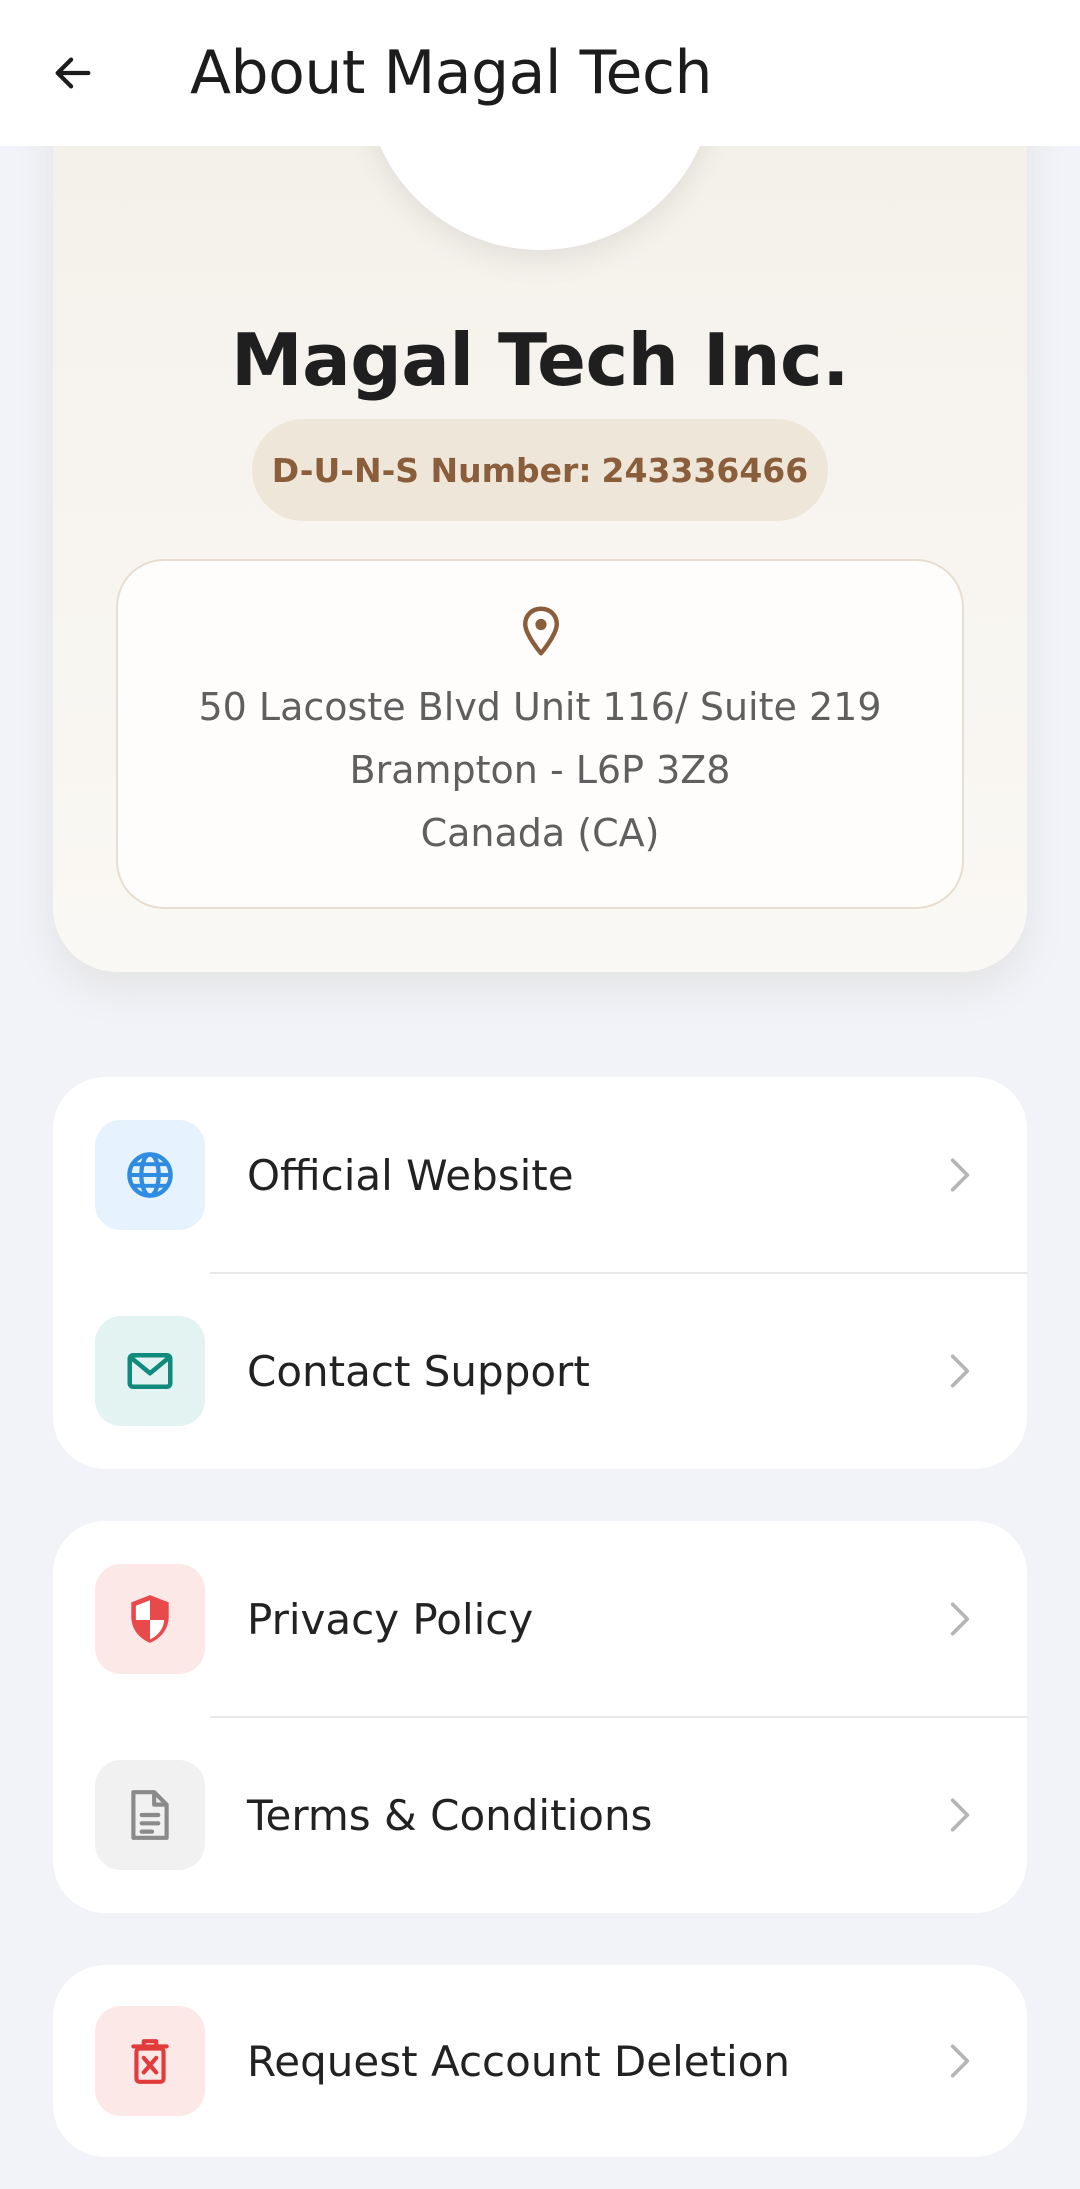 The height and width of the screenshot is (2189, 1080). I want to click on trash-icon, so click(150, 2061).